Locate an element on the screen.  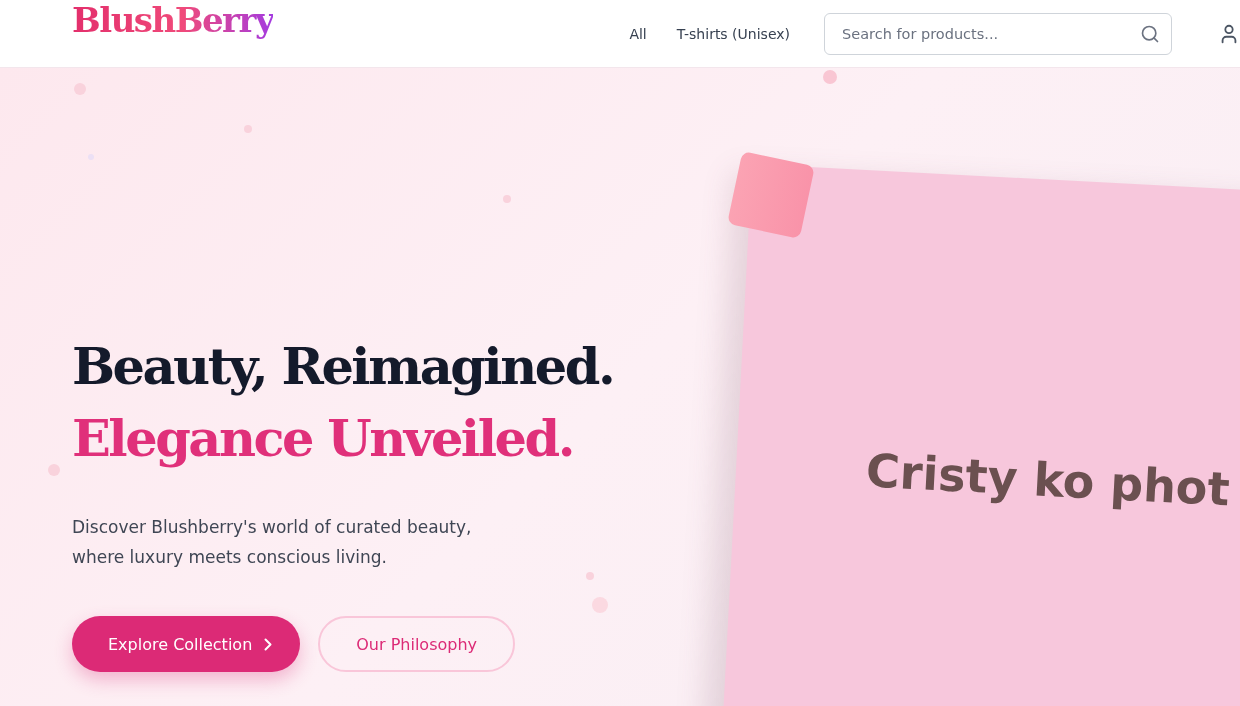
search-icon is located at coordinates (1150, 33).